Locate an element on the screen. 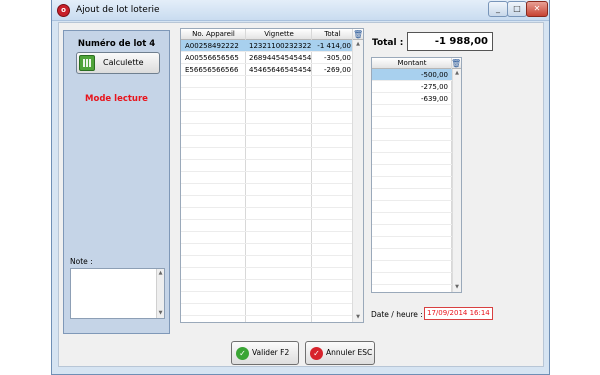 This screenshot has width=600, height=375. calculator-icon is located at coordinates (87, 63).